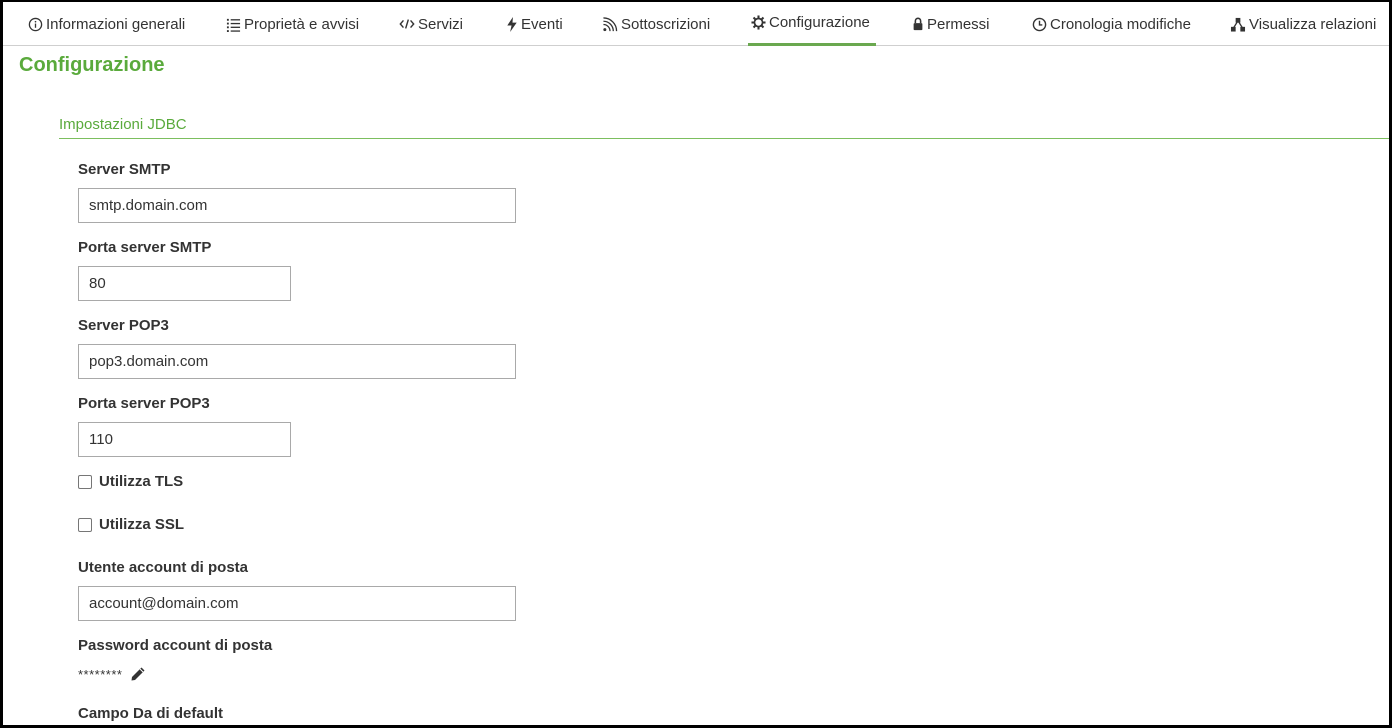 This screenshot has width=1392, height=728. What do you see at coordinates (724, 138) in the screenshot?
I see `section-divider` at bounding box center [724, 138].